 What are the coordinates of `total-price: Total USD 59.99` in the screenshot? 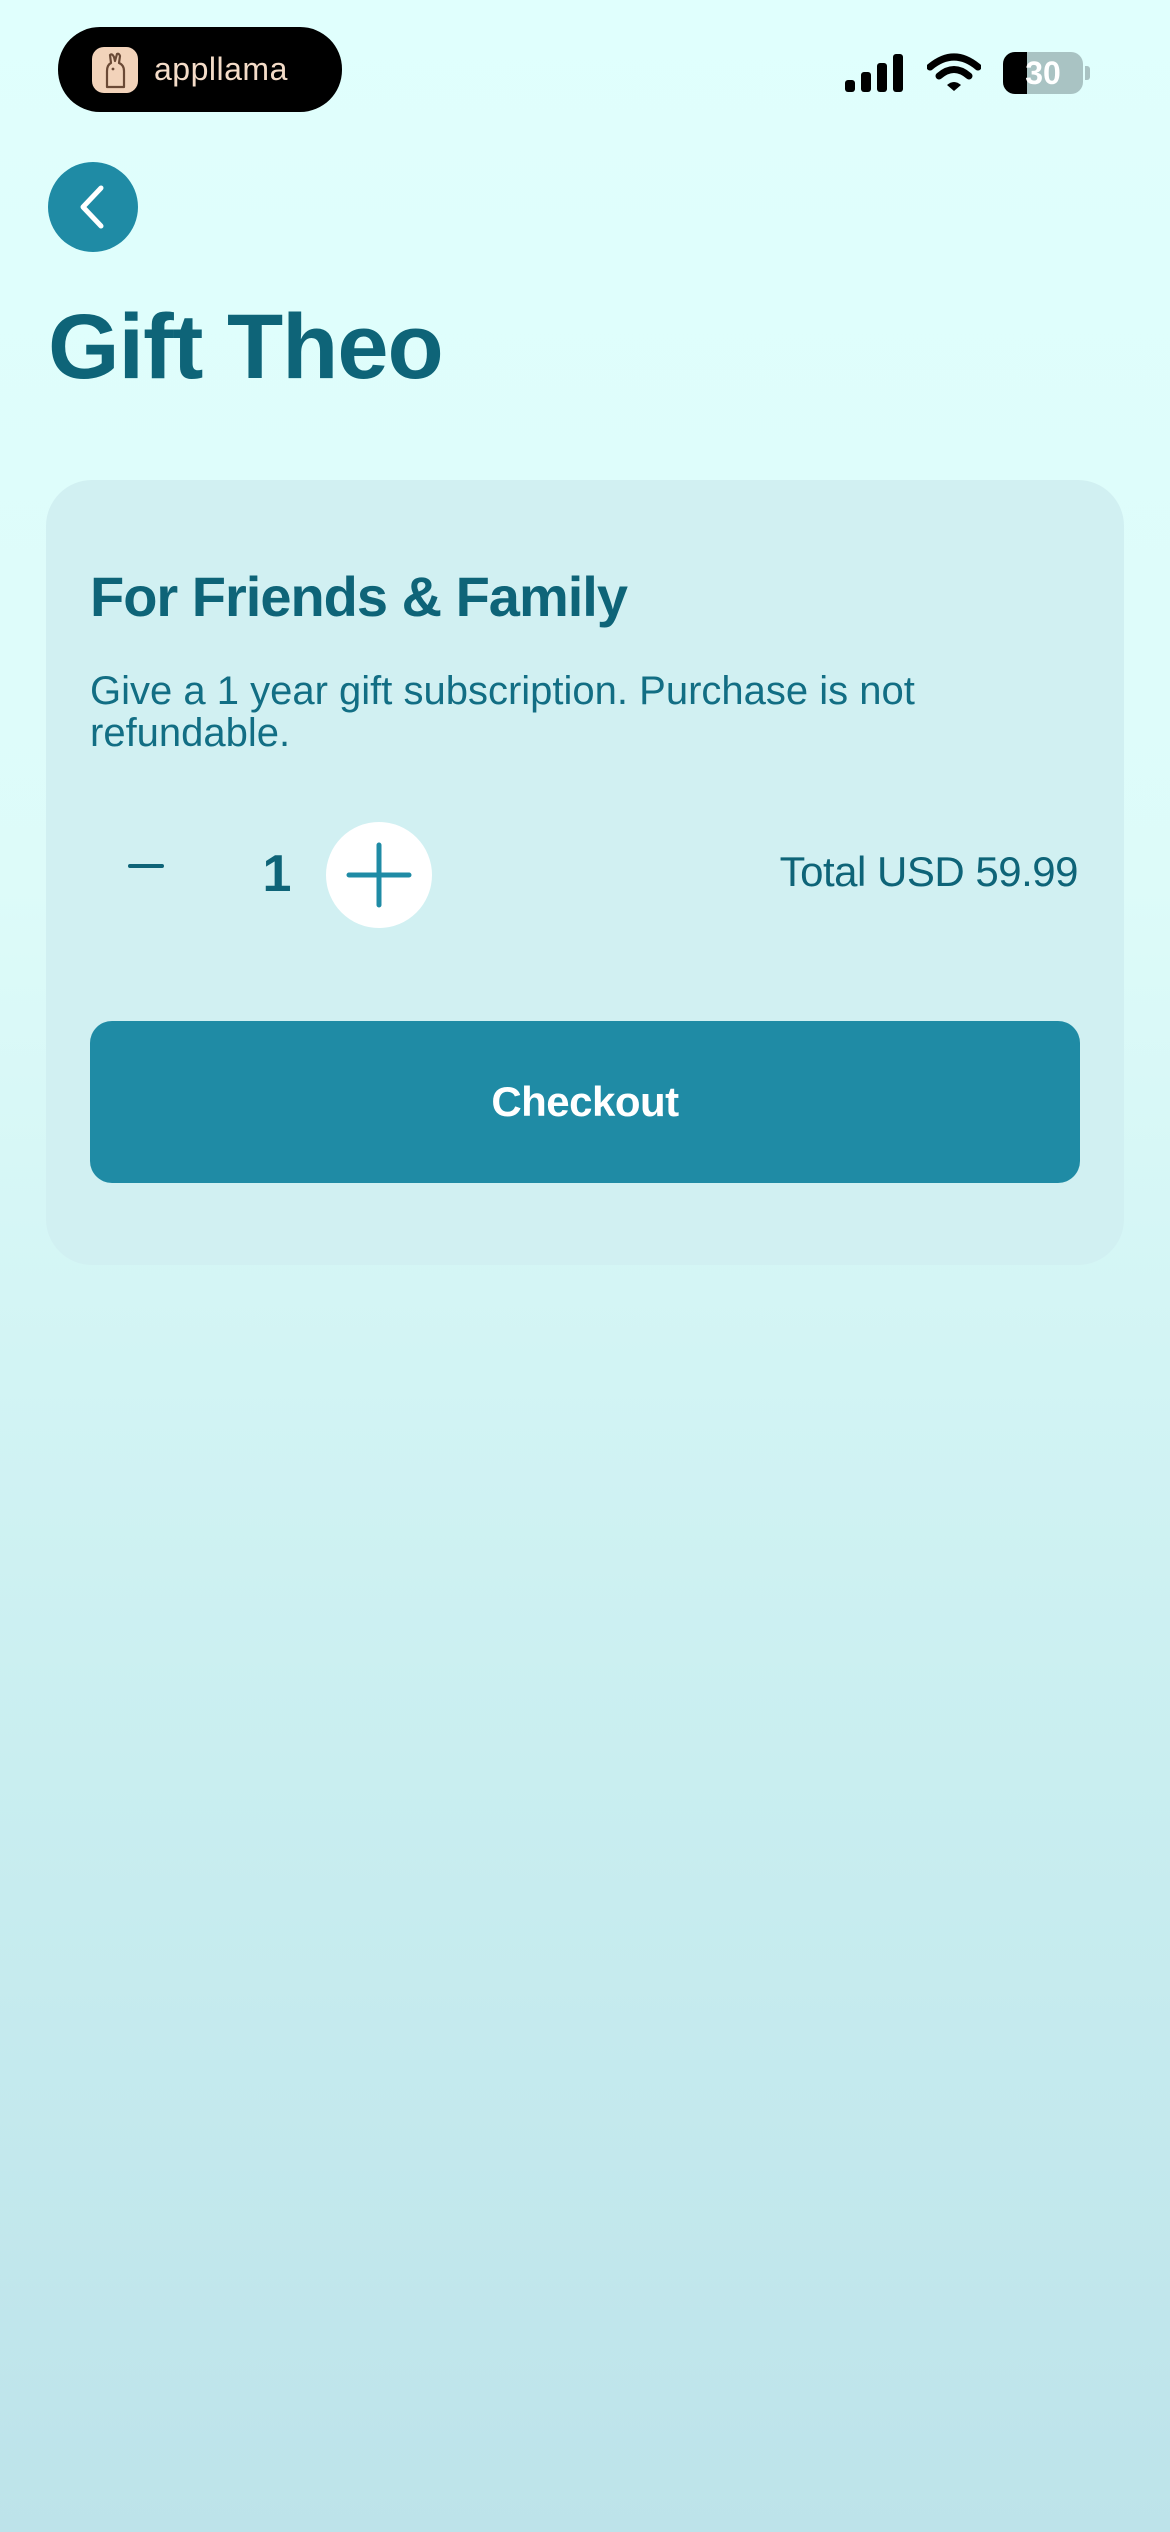 It's located at (929, 871).